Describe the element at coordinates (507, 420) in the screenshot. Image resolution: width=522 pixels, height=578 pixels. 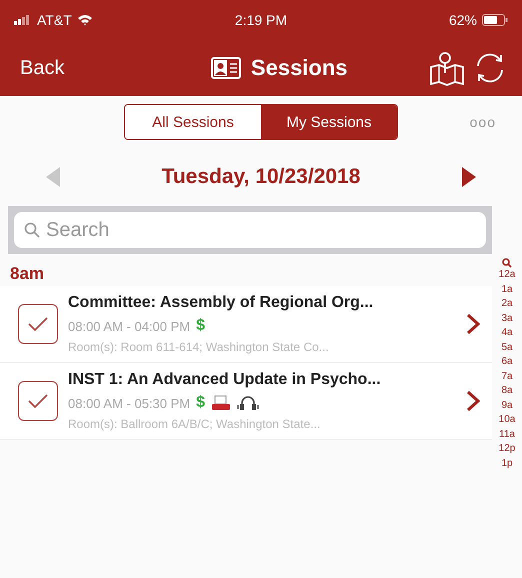
I see `index-item: 10a` at that location.